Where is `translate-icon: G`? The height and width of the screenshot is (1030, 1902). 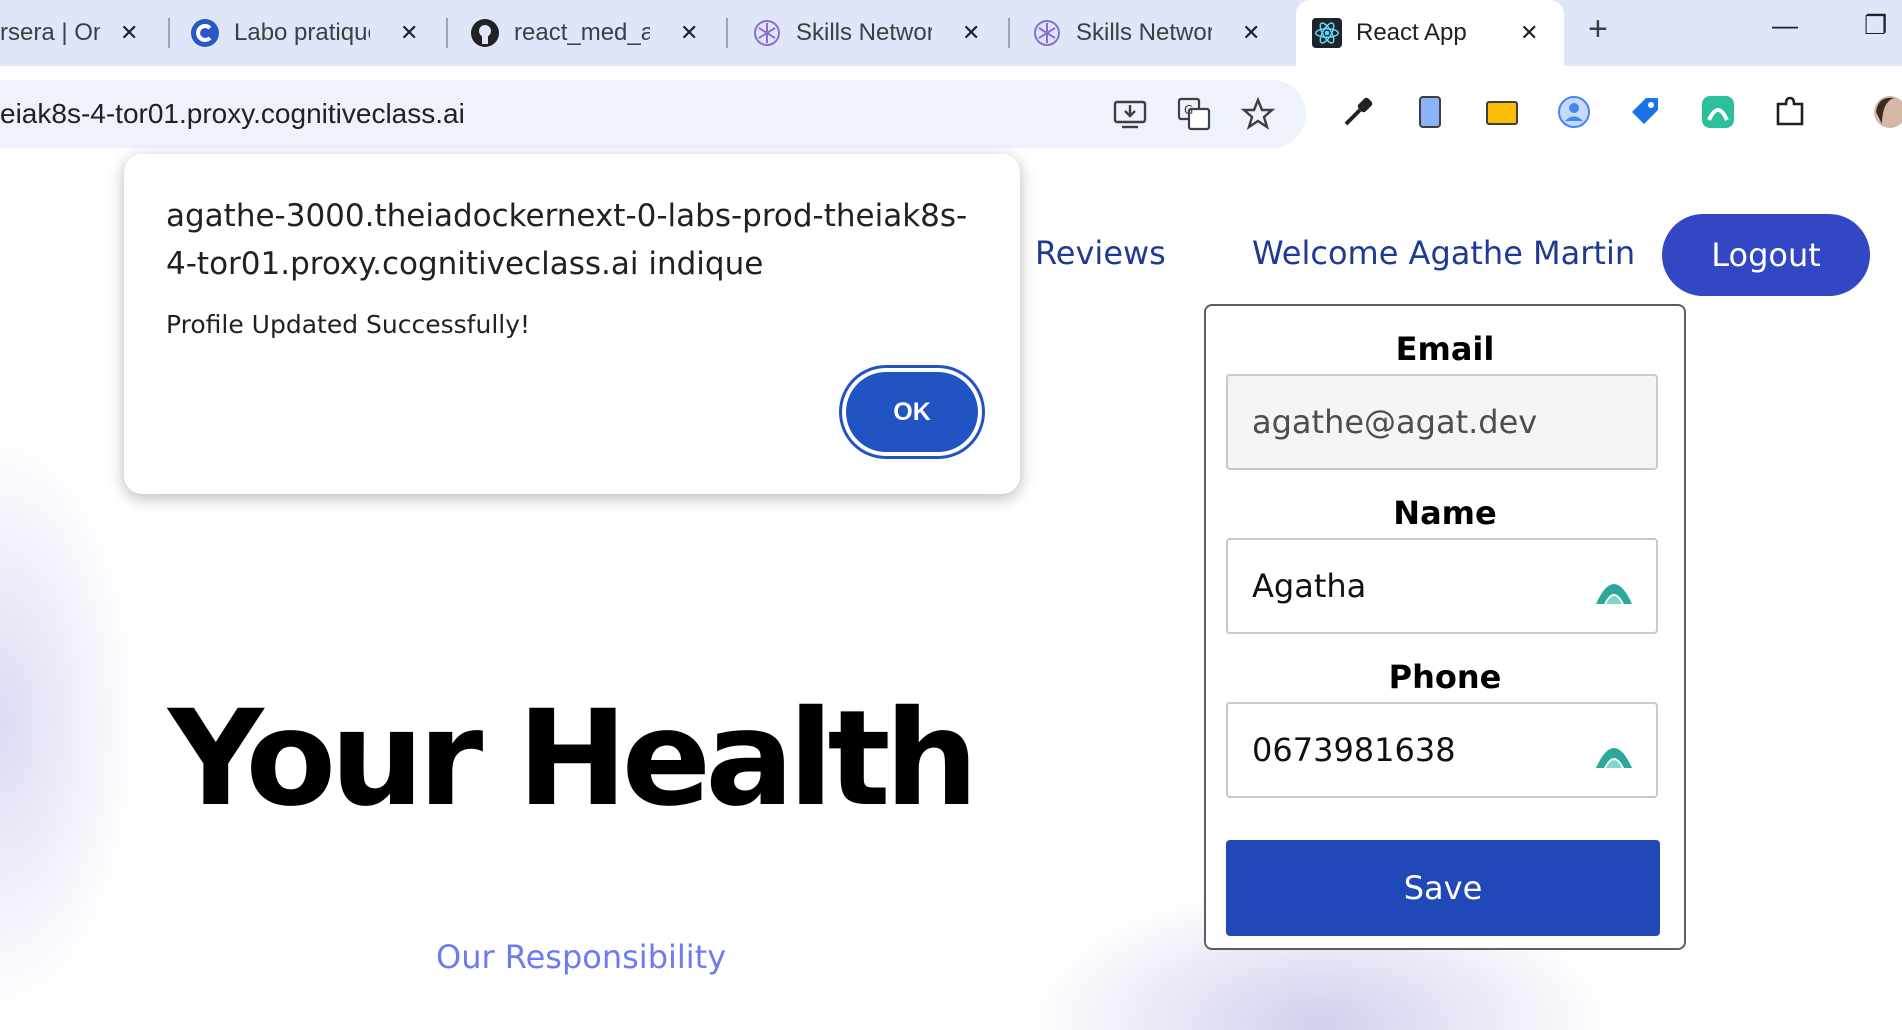 translate-icon: G is located at coordinates (1194, 114).